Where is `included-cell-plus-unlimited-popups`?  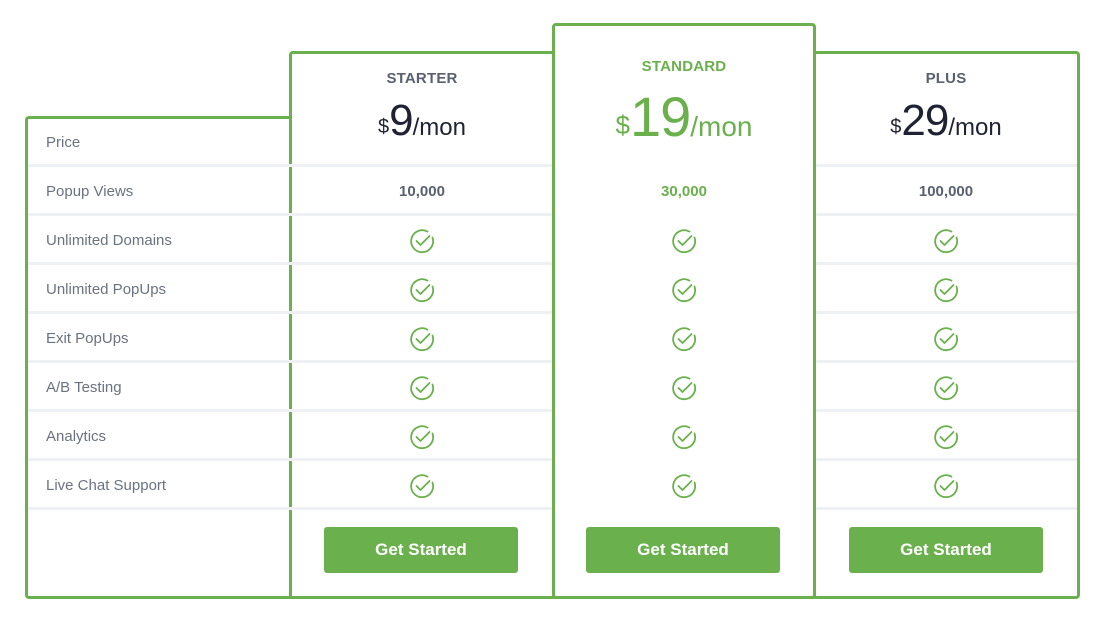 included-cell-plus-unlimited-popups is located at coordinates (946, 289).